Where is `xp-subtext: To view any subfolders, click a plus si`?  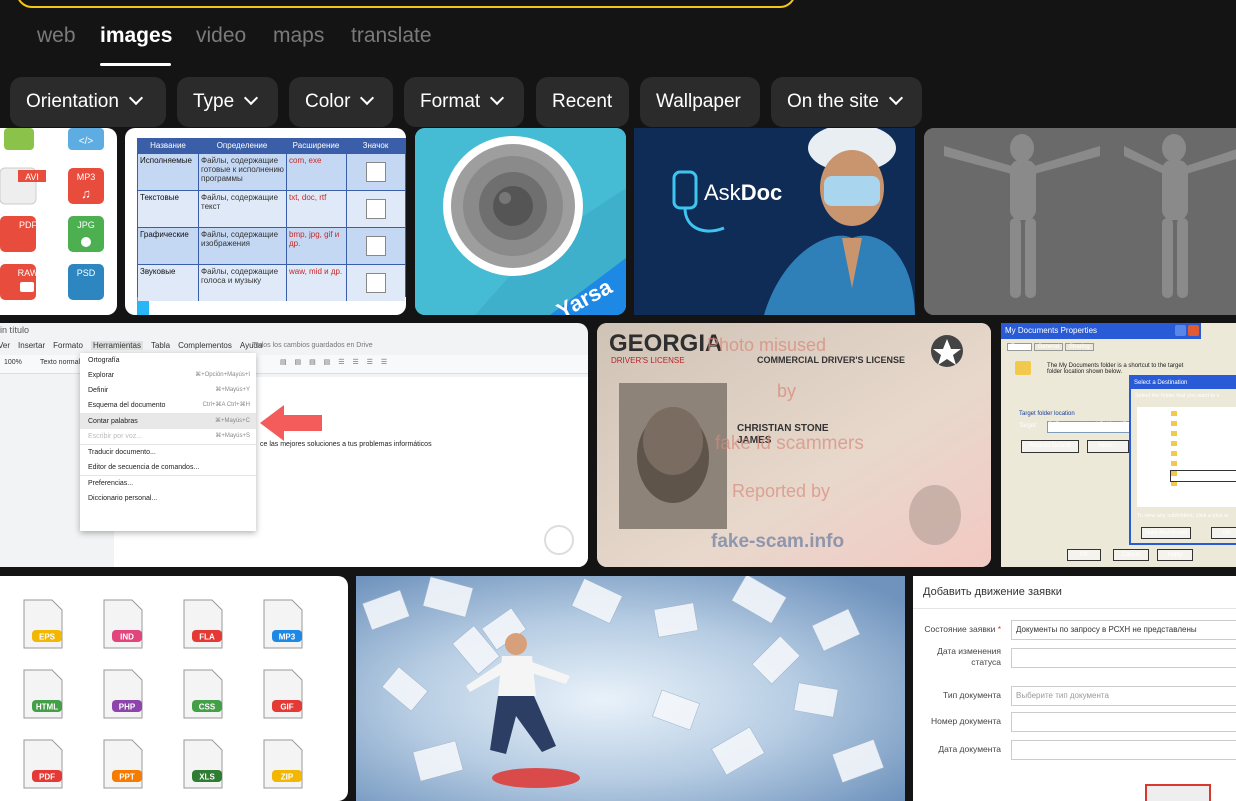 xp-subtext: To view any subfolders, click a plus si is located at coordinates (1183, 516).